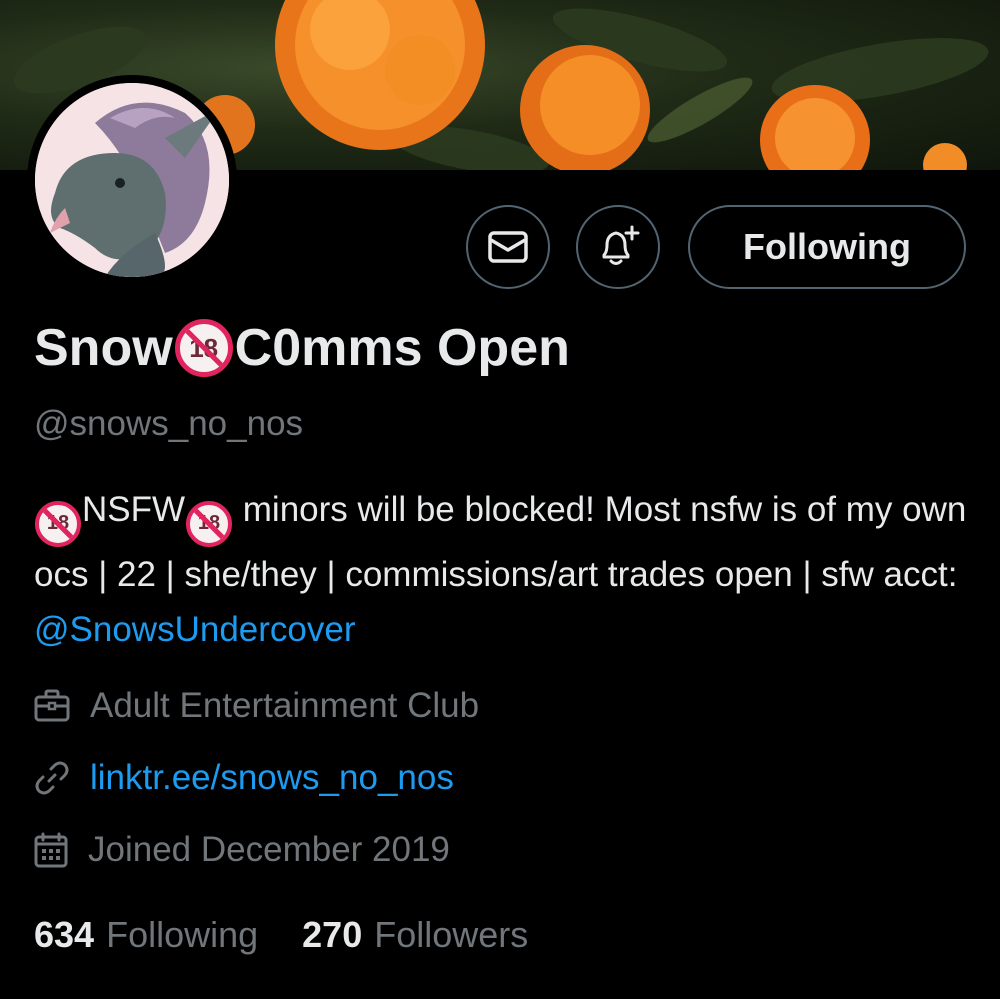 Image resolution: width=1000 pixels, height=999 pixels. Describe the element at coordinates (195, 629) in the screenshot. I see `bio-mention-link: @SnowsUndercover` at that location.